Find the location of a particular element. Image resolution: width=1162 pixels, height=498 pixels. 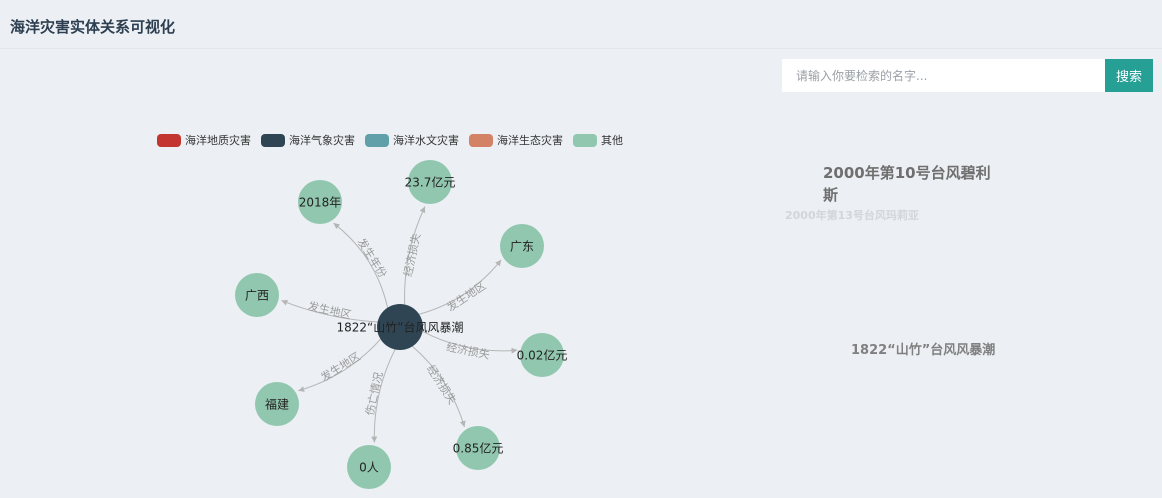

node-label: 广东 is located at coordinates (522, 247).